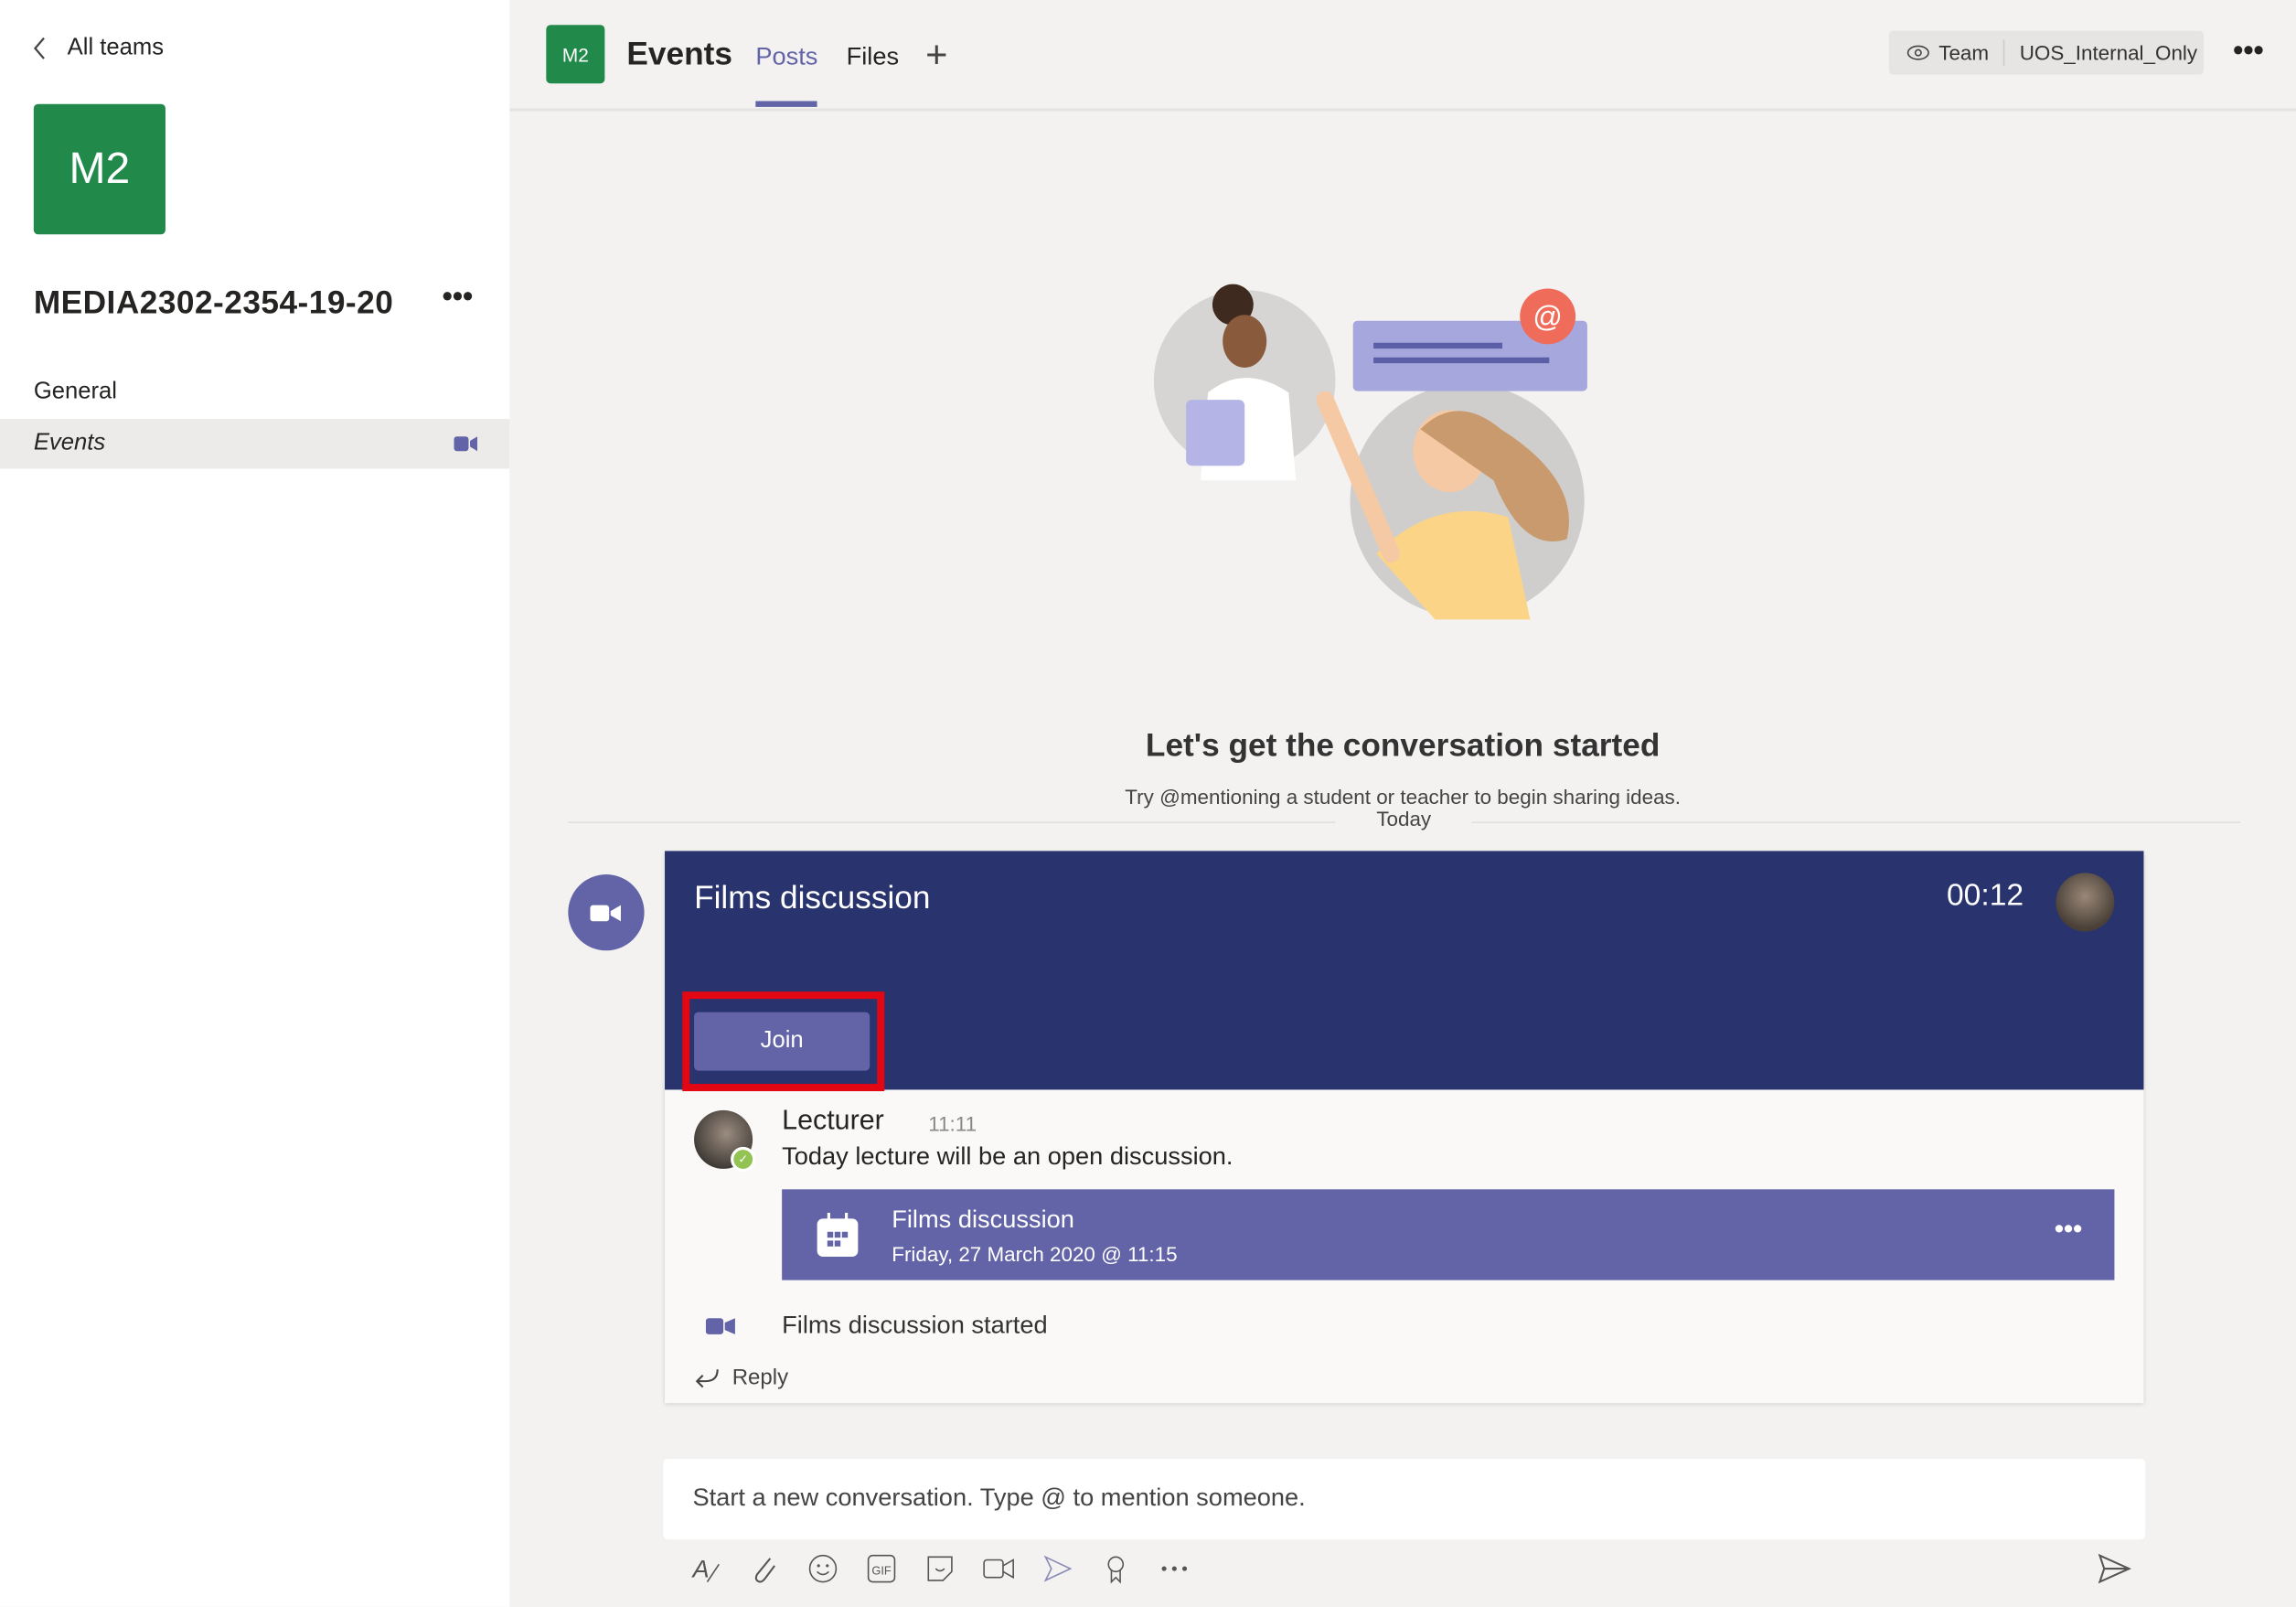  What do you see at coordinates (952, 1123) in the screenshot?
I see `post-time: 11:11` at bounding box center [952, 1123].